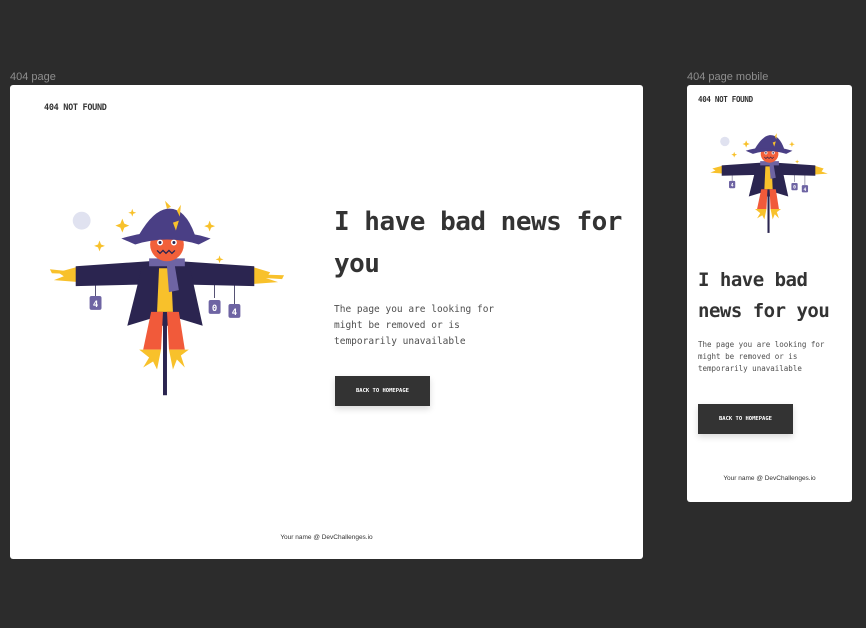 This screenshot has width=866, height=628. What do you see at coordinates (728, 77) in the screenshot?
I see `mobile-frame-label: 404 page mobile` at bounding box center [728, 77].